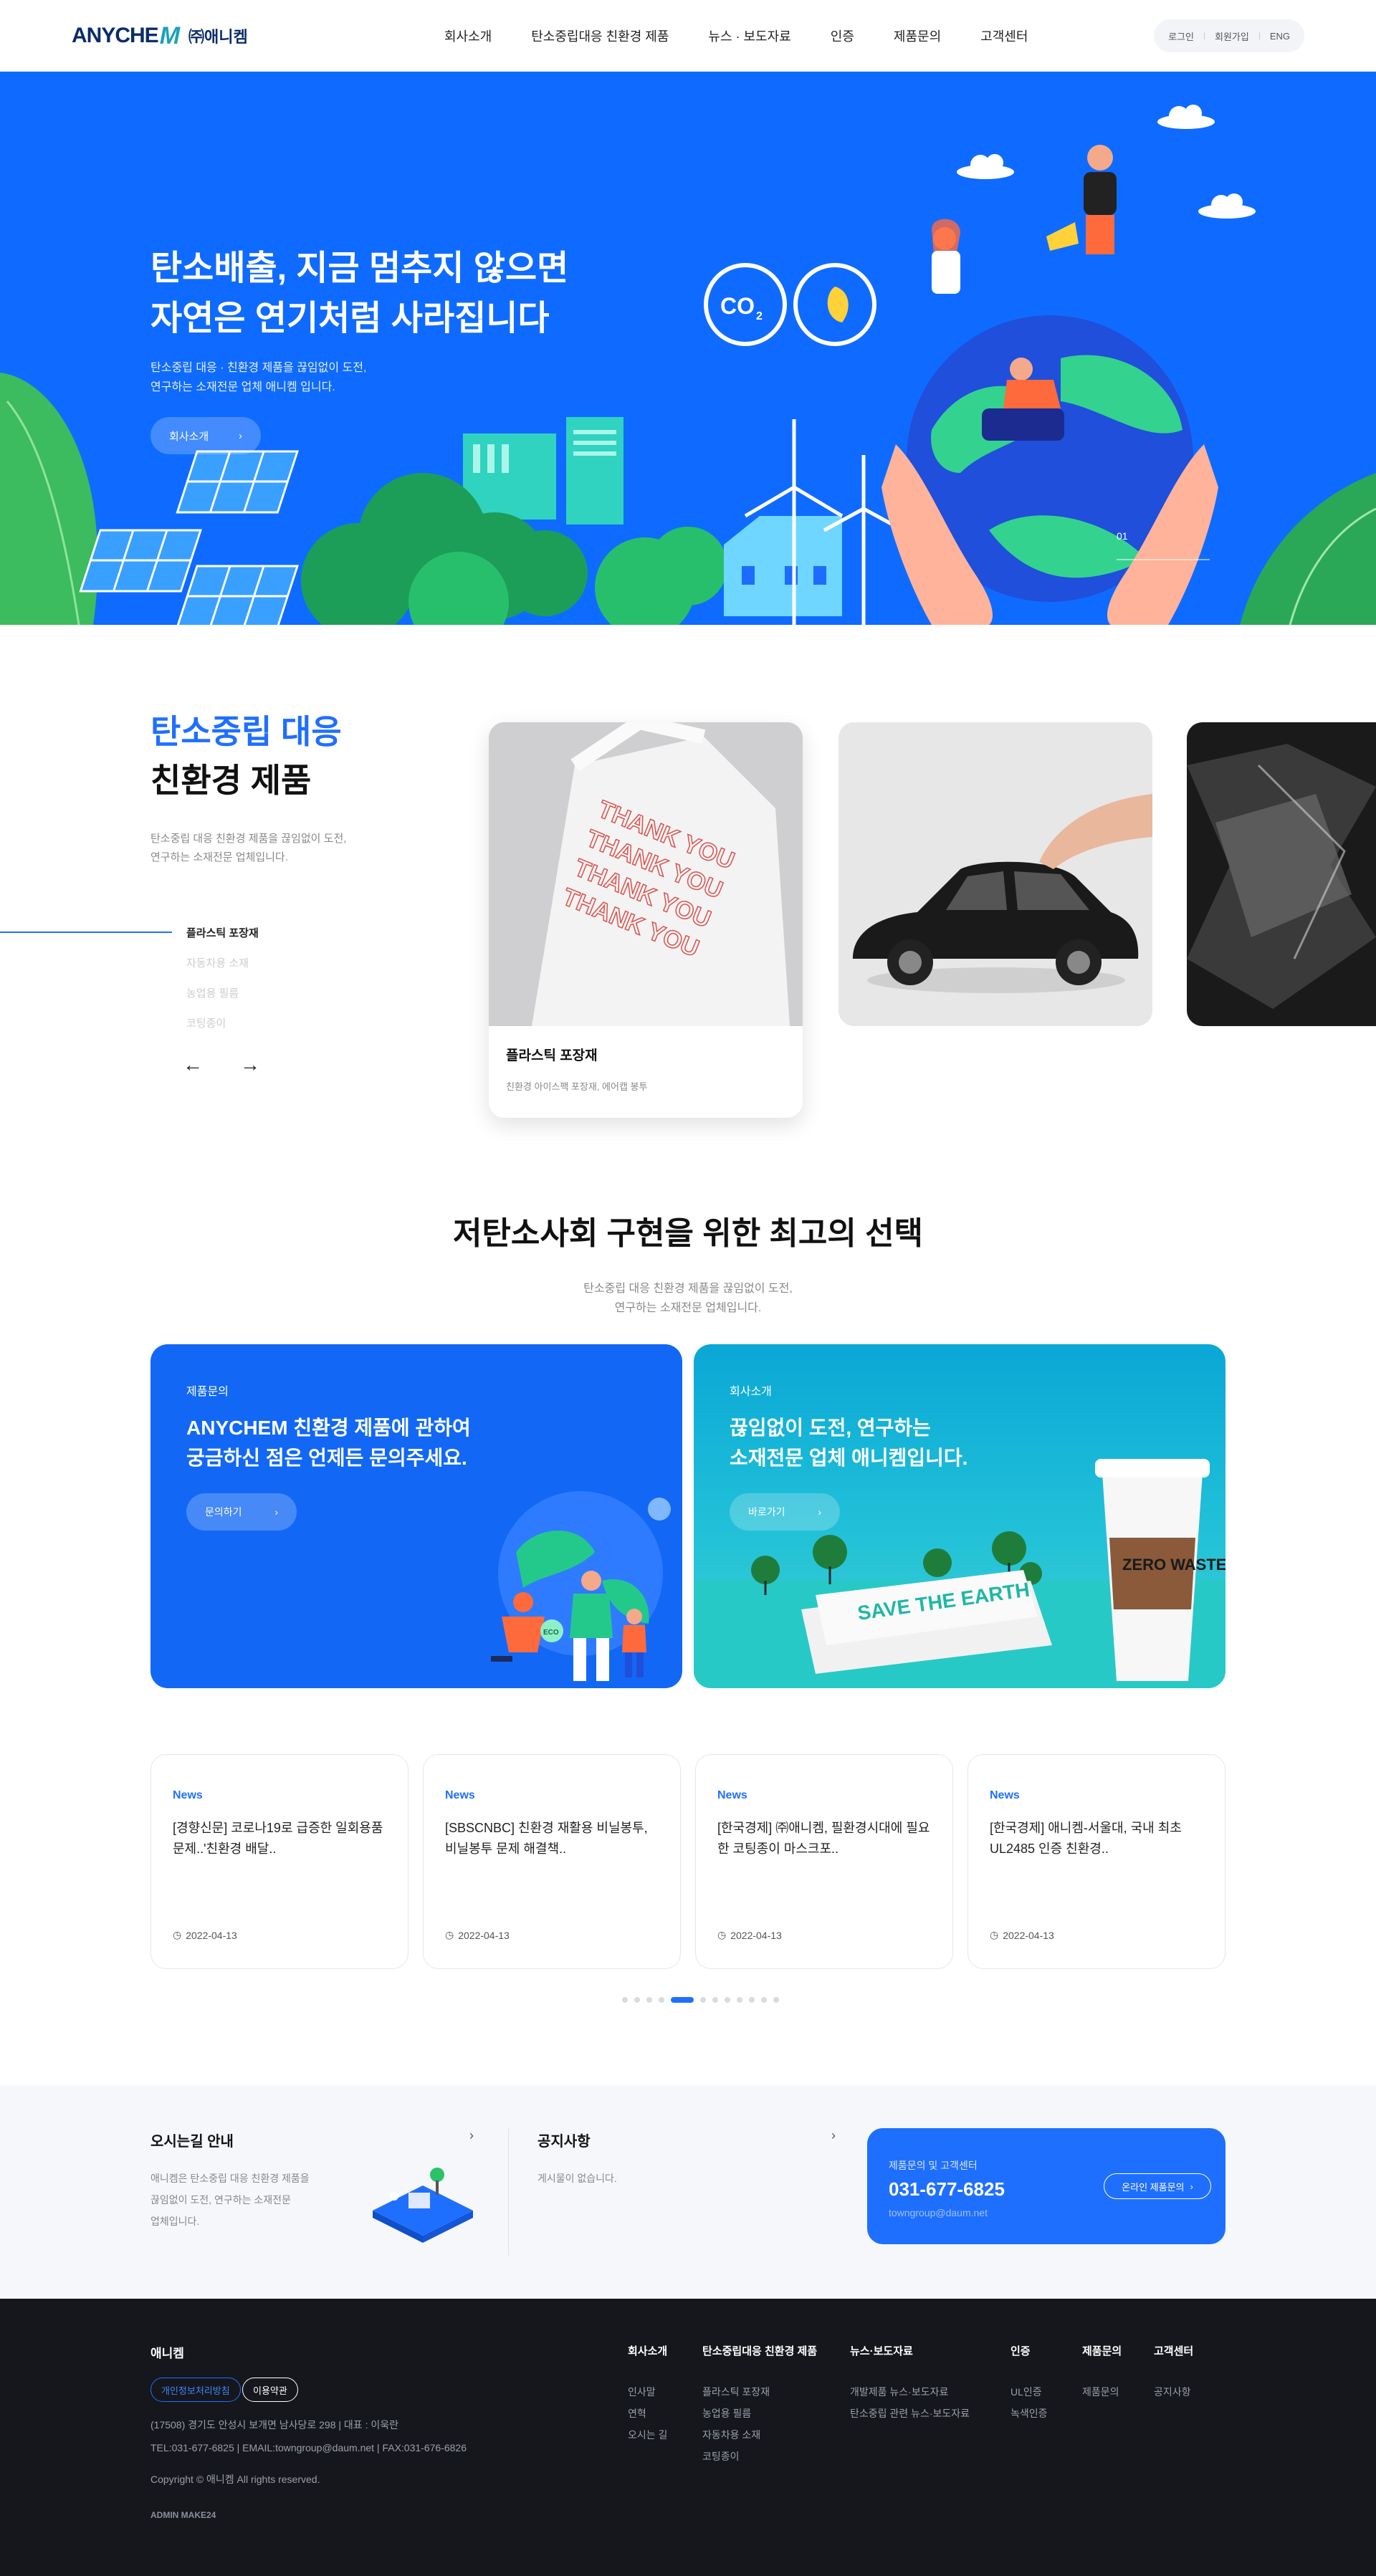  Describe the element at coordinates (248, 839) in the screenshot. I see `products-desc-line1: 탄소중립 대응 친환경 제품을 끊임없이 도전,` at that location.